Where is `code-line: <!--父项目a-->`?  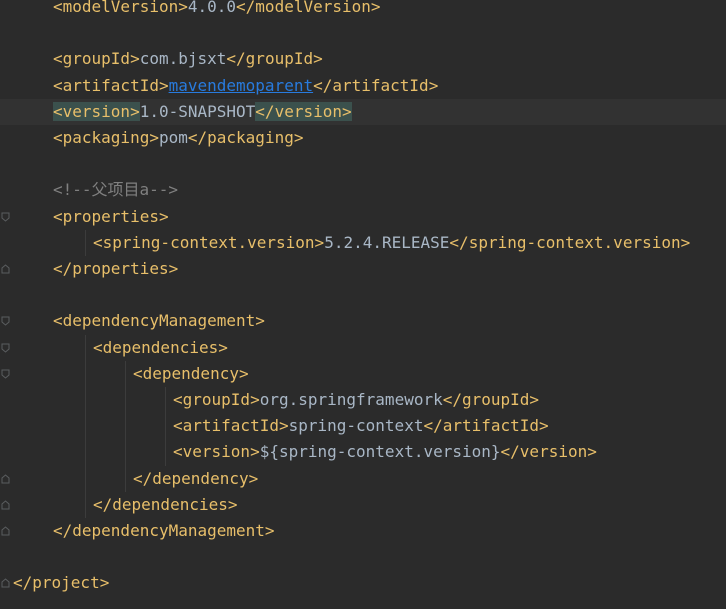 code-line: <!--父项目a--> is located at coordinates (363, 190).